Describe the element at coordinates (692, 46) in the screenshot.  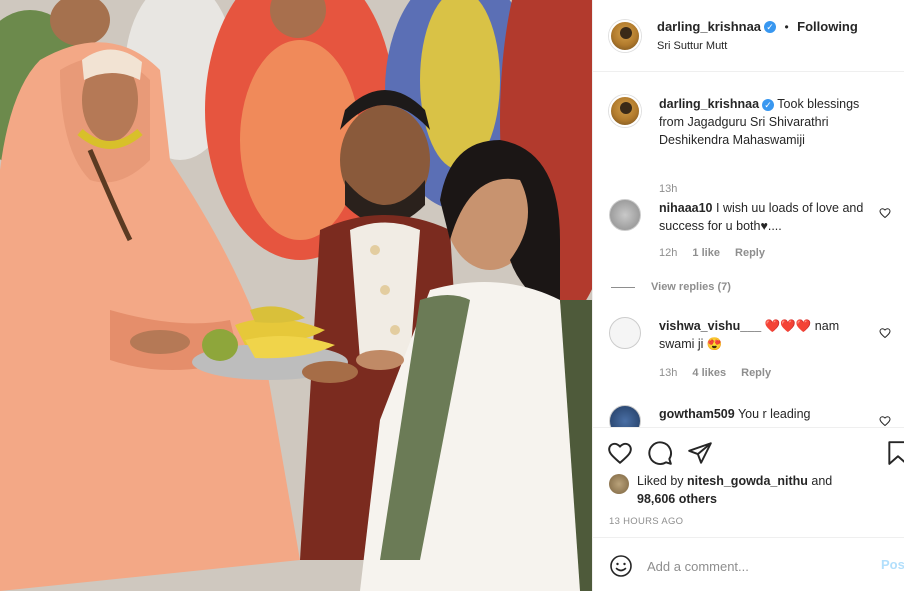
I see `location-link: Sri Suttur Mutt` at that location.